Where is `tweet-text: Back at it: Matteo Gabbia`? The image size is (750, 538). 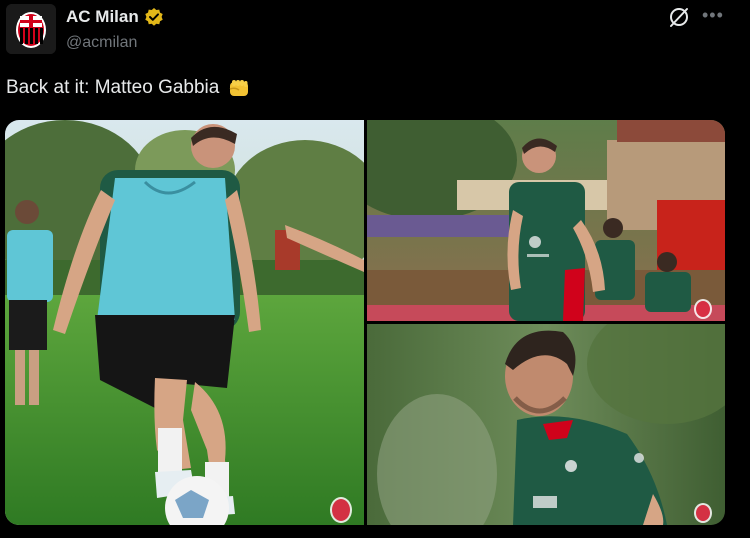 tweet-text: Back at it: Matteo Gabbia is located at coordinates (128, 88).